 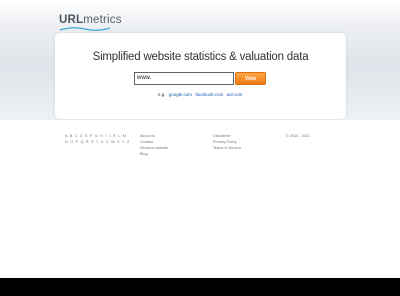 What do you see at coordinates (298, 136) in the screenshot?
I see `copyright: © 2015 - 2021` at bounding box center [298, 136].